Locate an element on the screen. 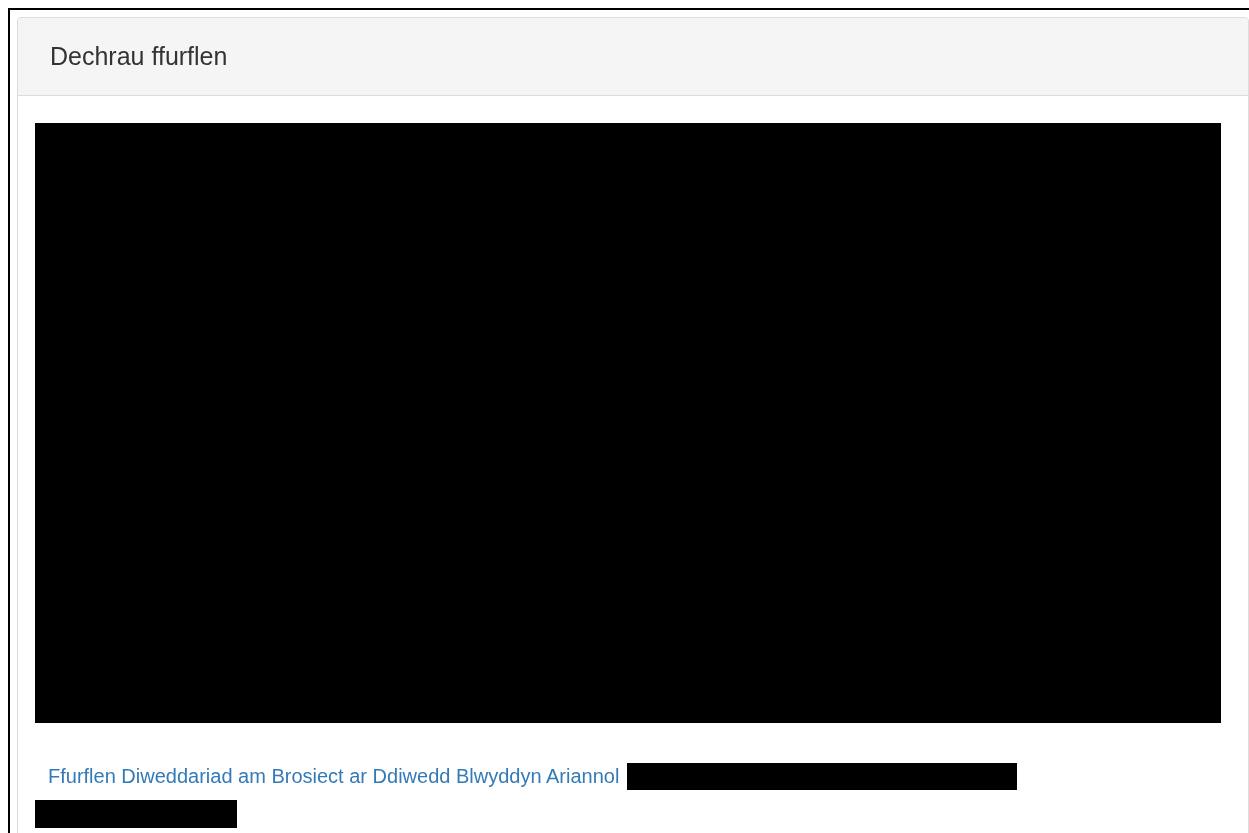  form-link: Ffurflen Diweddariad am Brosiect ar Ddiwedd Blwyddyn Ariannol is located at coordinates (334, 776).